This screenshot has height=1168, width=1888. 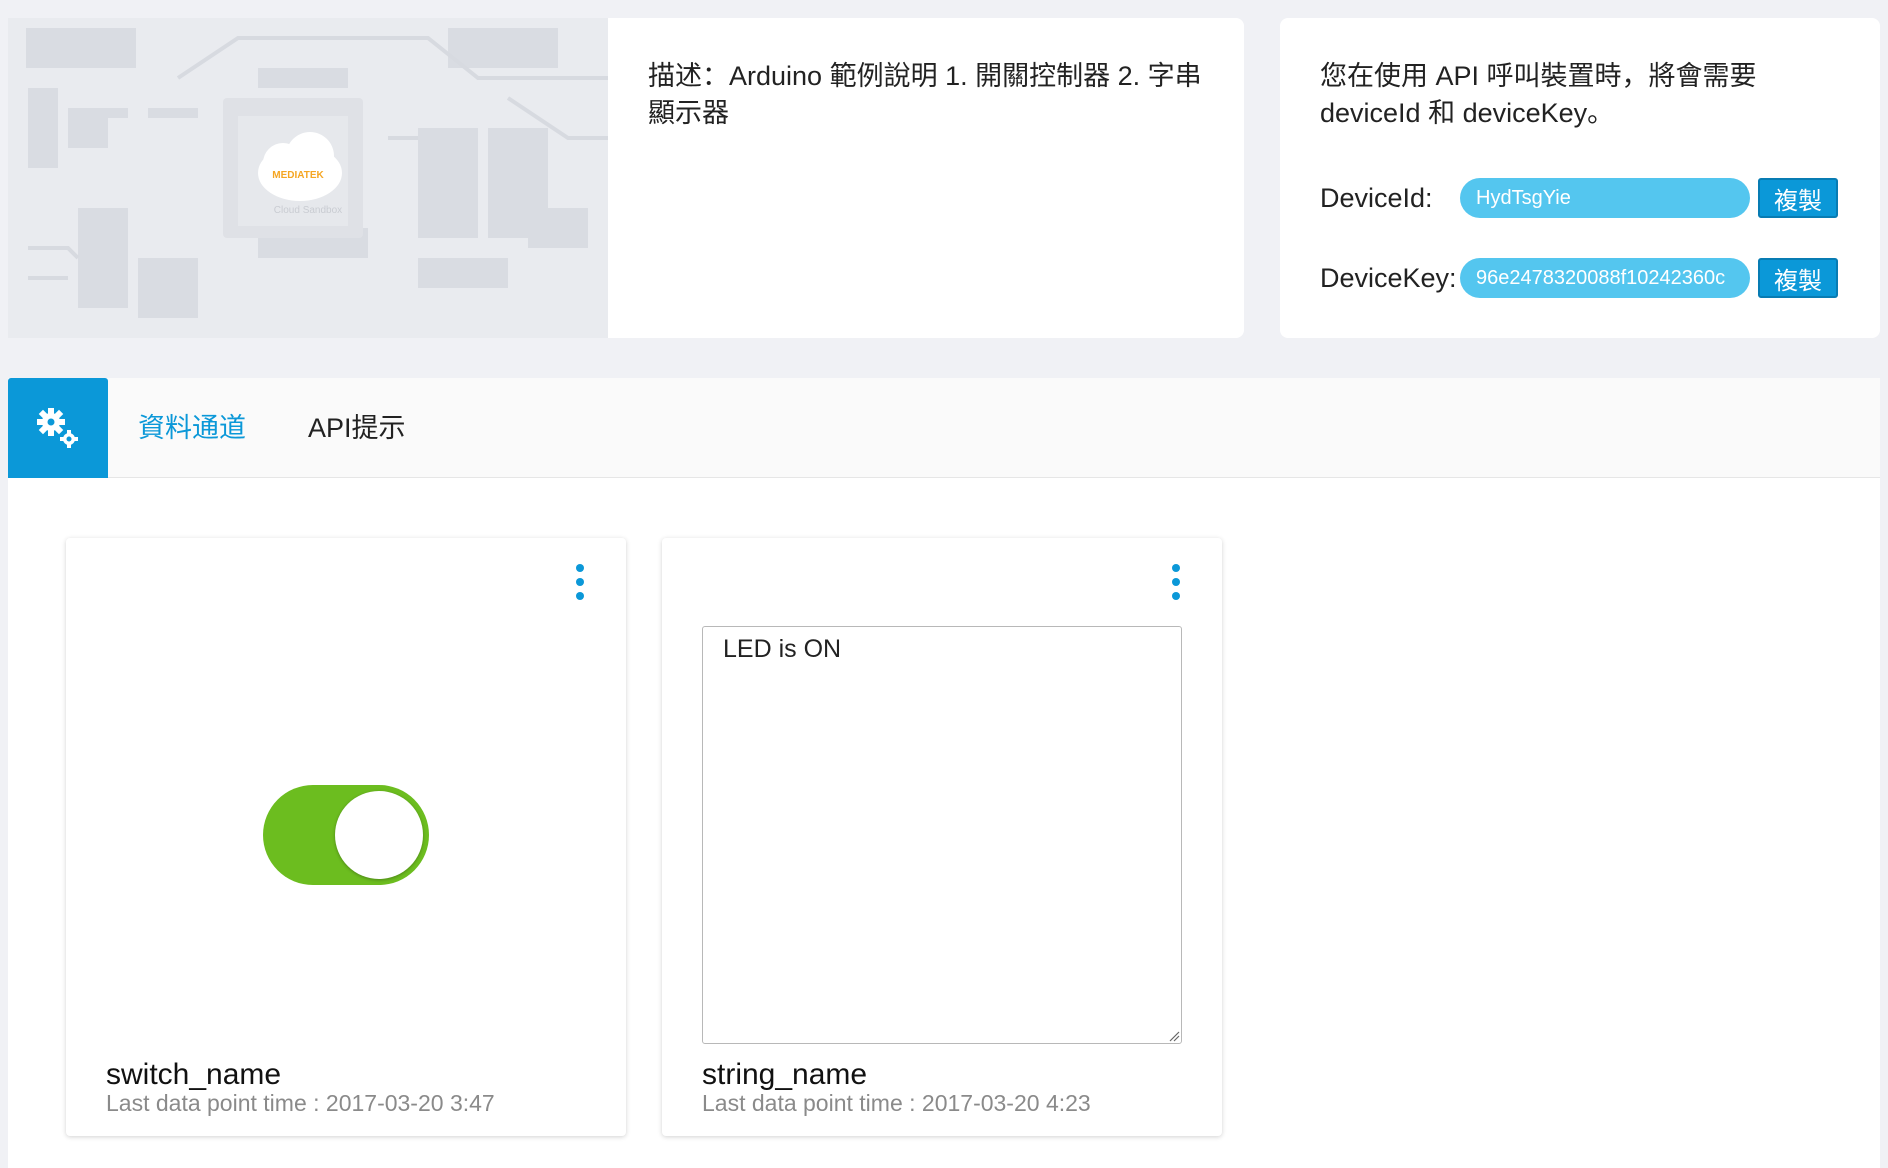 I want to click on channel-name: string_name, so click(x=785, y=1074).